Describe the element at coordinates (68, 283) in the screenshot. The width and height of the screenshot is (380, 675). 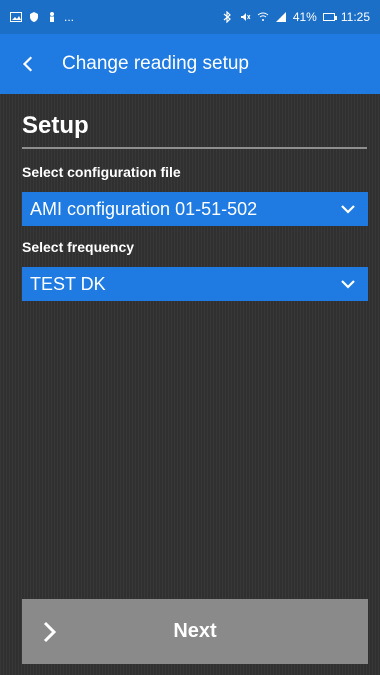
I see `frequency-value: TEST DK` at that location.